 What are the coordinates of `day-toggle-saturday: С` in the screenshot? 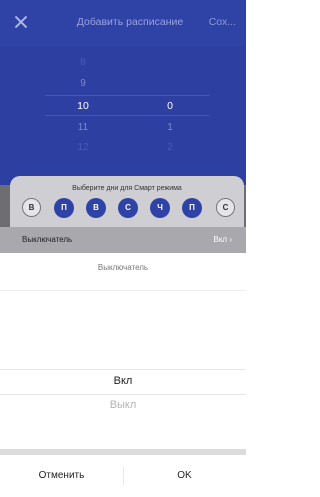 It's located at (225, 207).